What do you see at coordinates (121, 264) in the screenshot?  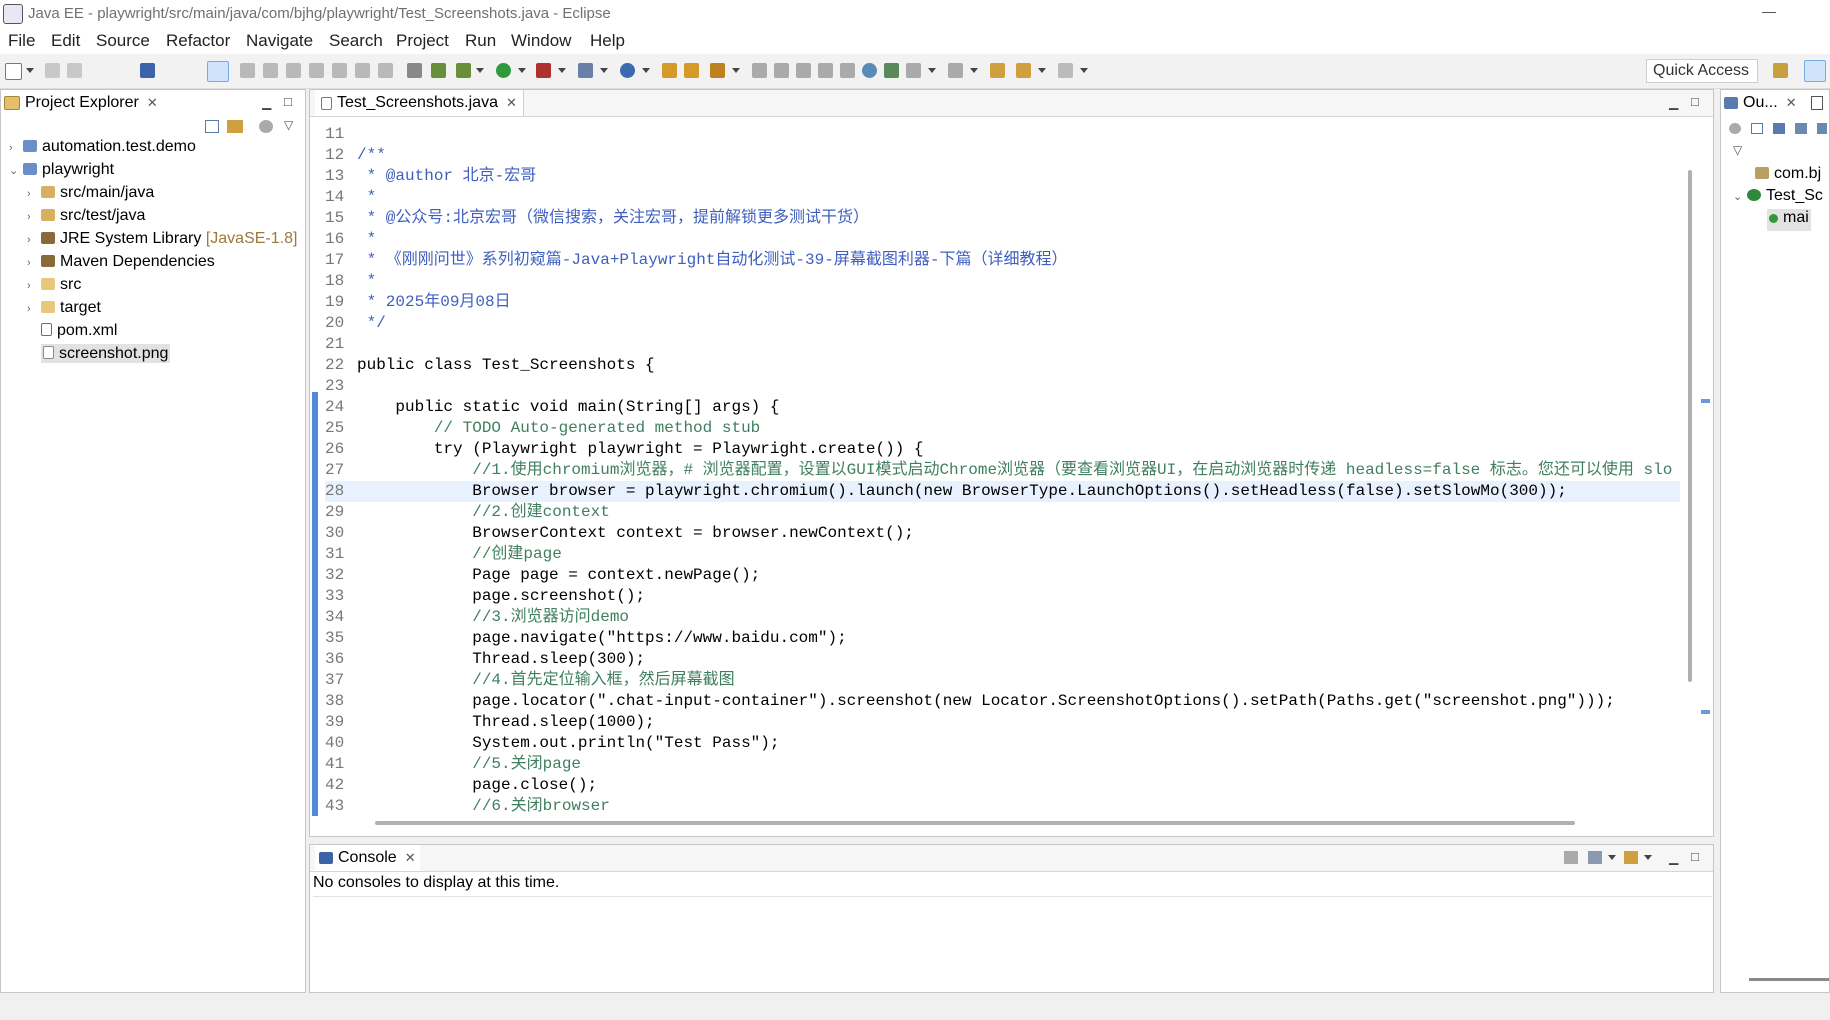 I see `tree-item-maven-dependencies: › Maven Dependencies` at bounding box center [121, 264].